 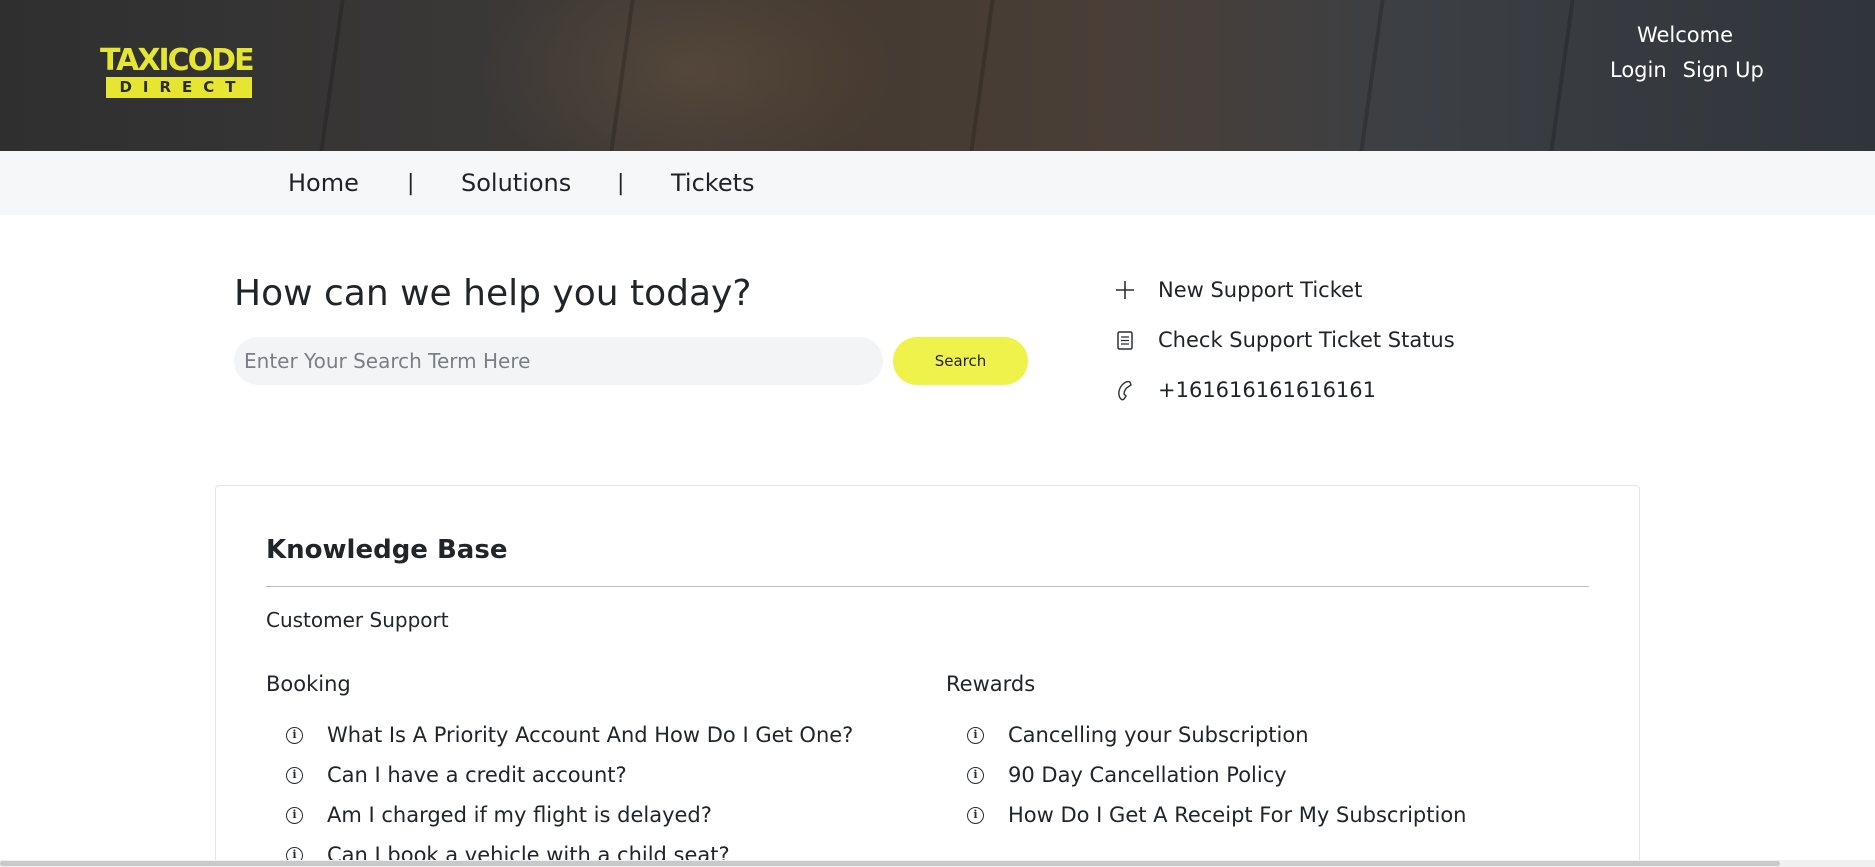 I want to click on article-title: Can I have a credit account?, so click(x=477, y=775).